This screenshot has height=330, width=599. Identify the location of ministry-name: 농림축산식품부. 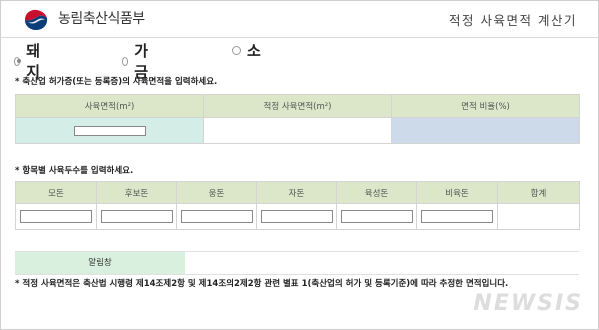
(101, 19).